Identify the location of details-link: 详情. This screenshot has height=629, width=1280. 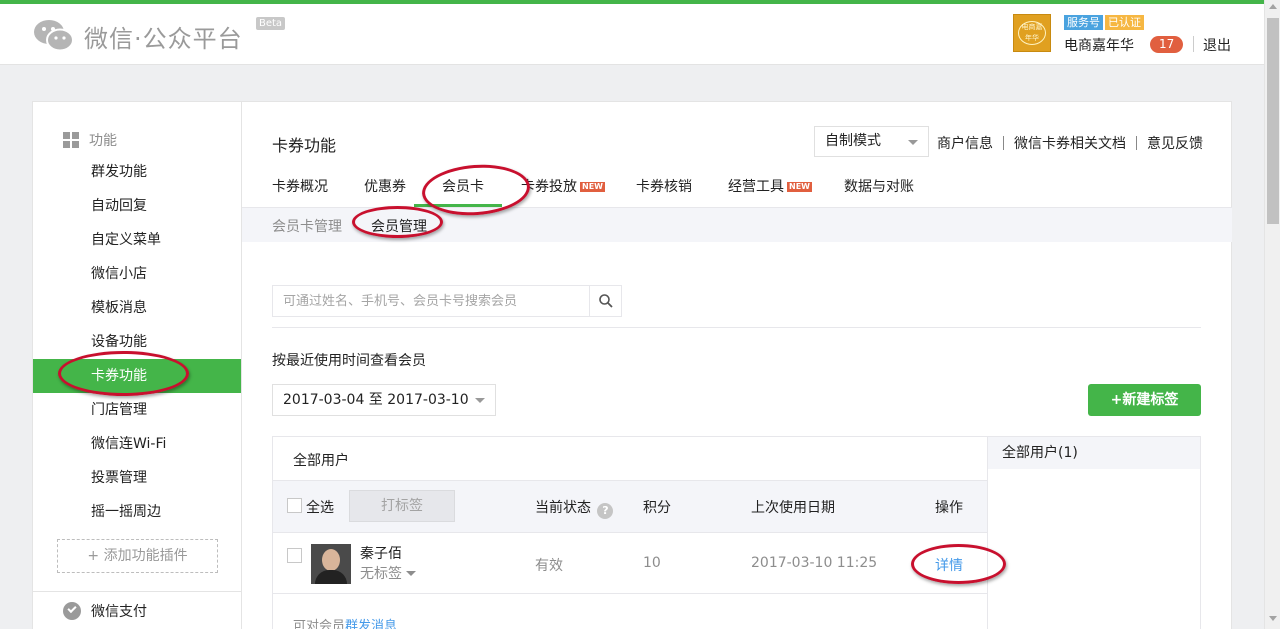
(949, 565).